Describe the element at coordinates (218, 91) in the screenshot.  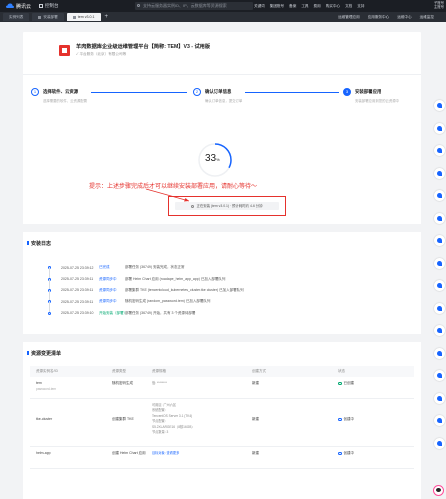
I see `step-title: 确认订单信息` at that location.